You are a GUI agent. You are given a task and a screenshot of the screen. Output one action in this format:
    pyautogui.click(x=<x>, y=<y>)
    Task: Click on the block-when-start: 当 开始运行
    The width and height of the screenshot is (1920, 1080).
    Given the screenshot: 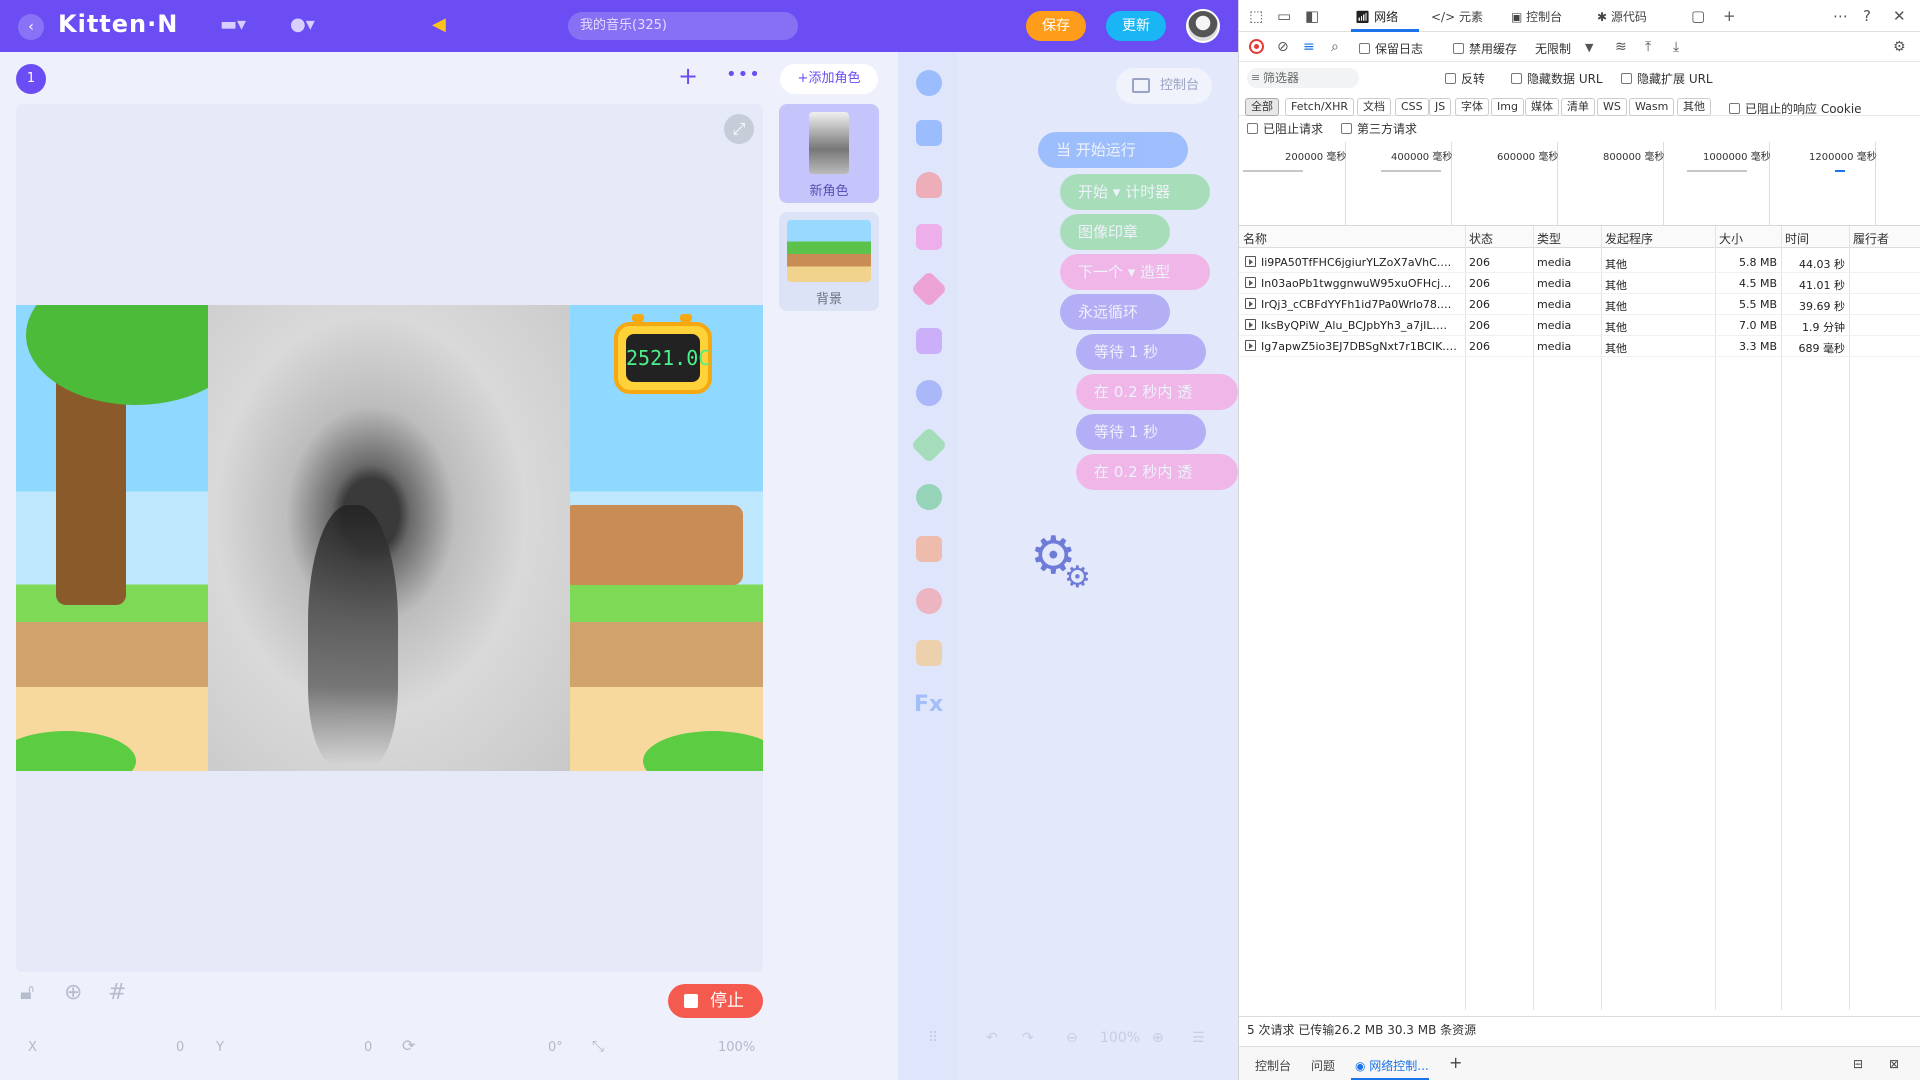 What is the action you would take?
    pyautogui.click(x=1113, y=150)
    